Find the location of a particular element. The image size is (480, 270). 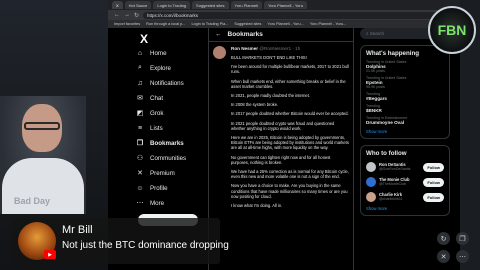

tab-x: X is located at coordinates (117, 5).